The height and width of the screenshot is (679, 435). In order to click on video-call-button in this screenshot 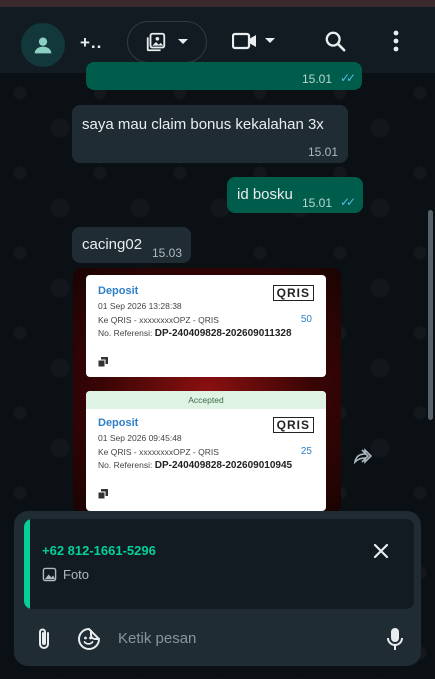, I will do `click(254, 41)`.